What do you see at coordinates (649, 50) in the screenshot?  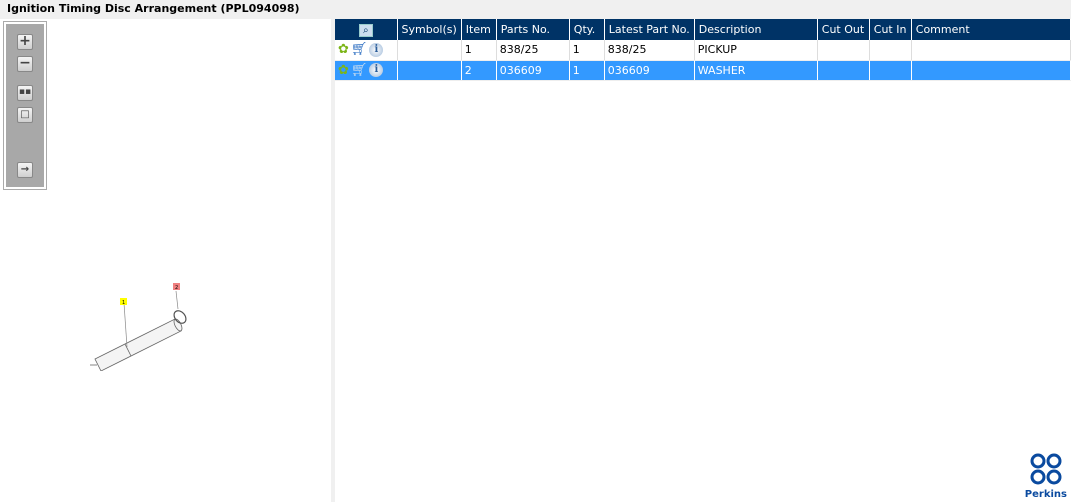 I see `cell-latest-part-no: 838/25` at bounding box center [649, 50].